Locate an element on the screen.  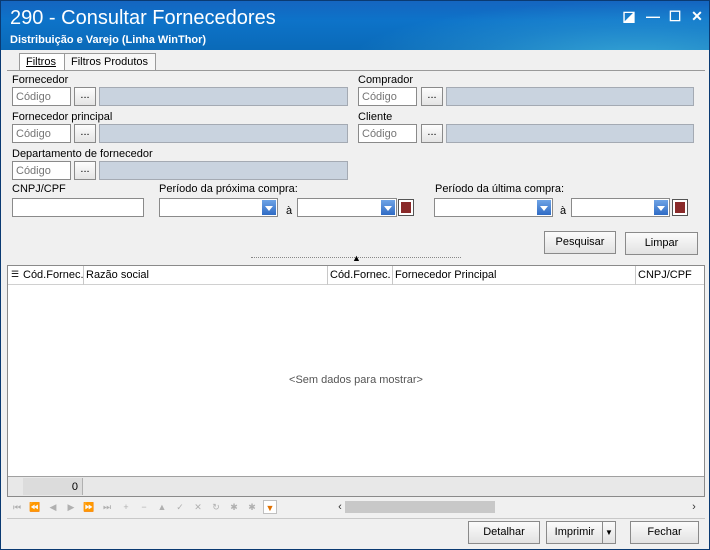
comprador-description is located at coordinates (570, 96).